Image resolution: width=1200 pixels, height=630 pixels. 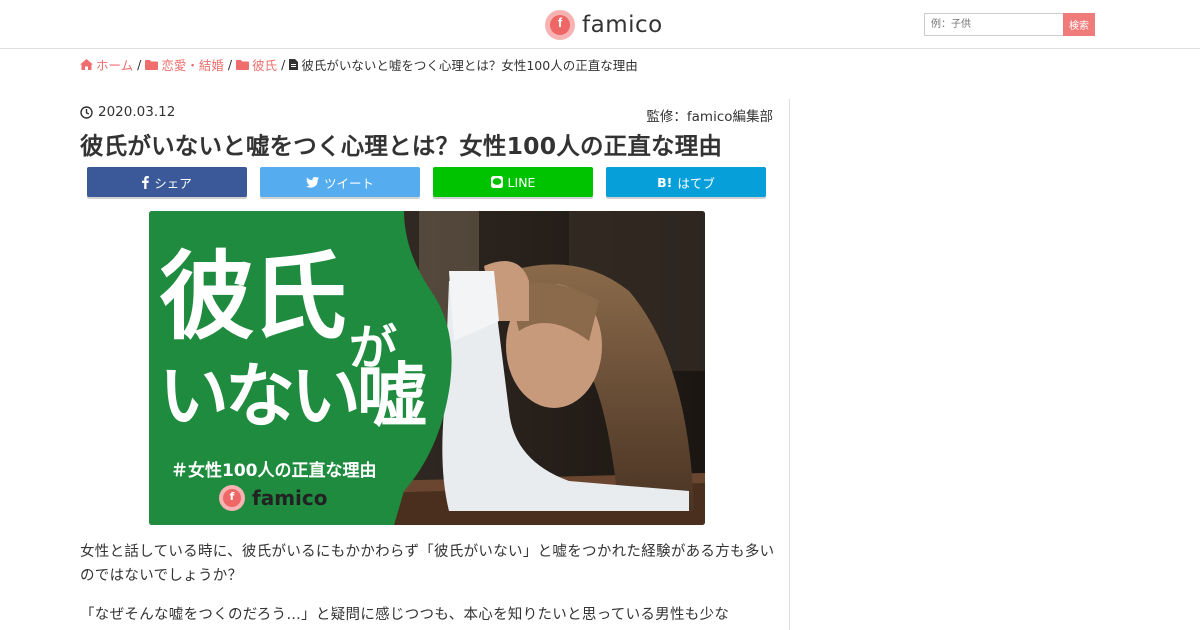 I want to click on search-button: 検索, so click(x=1079, y=24).